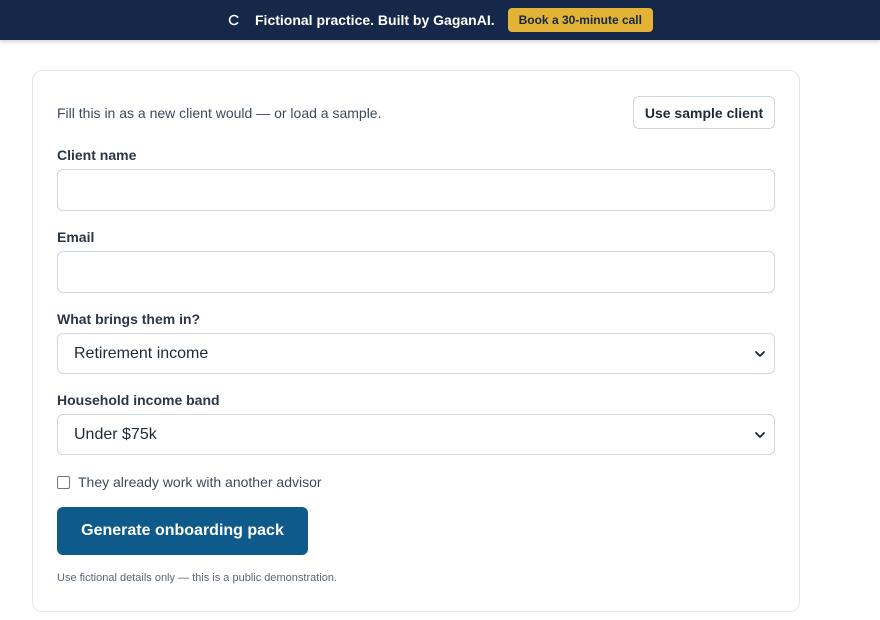 The width and height of the screenshot is (880, 620). I want to click on client-name-label: Client name, so click(97, 155).